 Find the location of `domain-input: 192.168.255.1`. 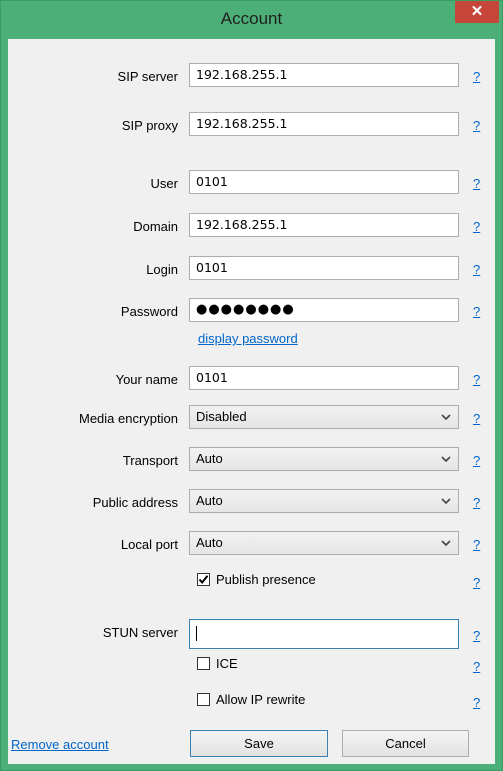

domain-input: 192.168.255.1 is located at coordinates (324, 225).